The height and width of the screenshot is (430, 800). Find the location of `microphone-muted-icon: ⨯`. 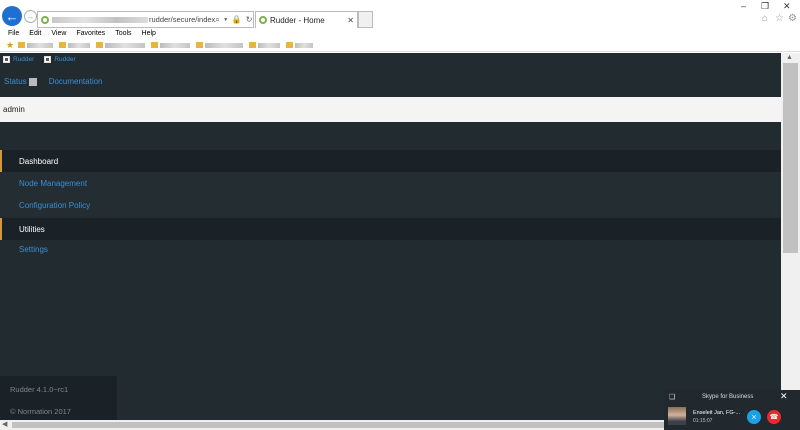

microphone-muted-icon: ⨯ is located at coordinates (754, 417).